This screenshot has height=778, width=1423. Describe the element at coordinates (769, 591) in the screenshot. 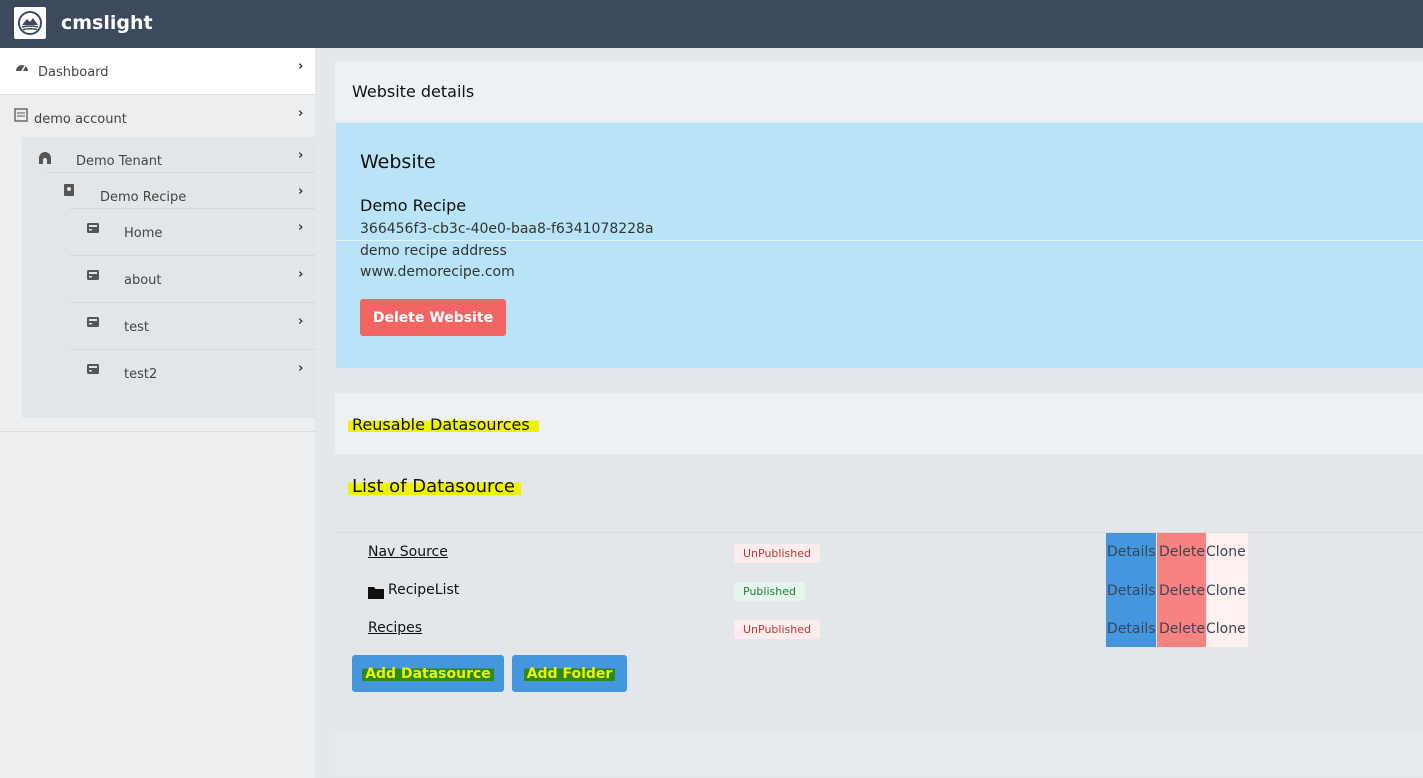

I see `status-badge: Published` at that location.